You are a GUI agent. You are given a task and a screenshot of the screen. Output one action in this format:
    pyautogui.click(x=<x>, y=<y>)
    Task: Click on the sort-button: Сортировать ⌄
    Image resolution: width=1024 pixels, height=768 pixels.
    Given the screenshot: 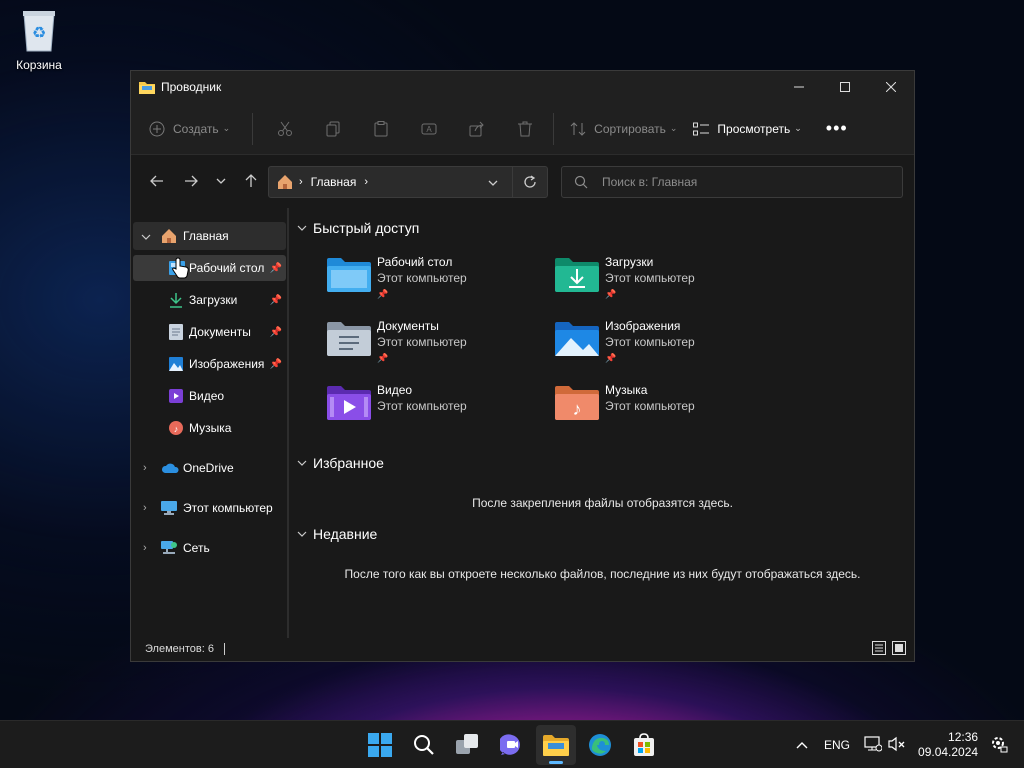 What is the action you would take?
    pyautogui.click(x=623, y=129)
    